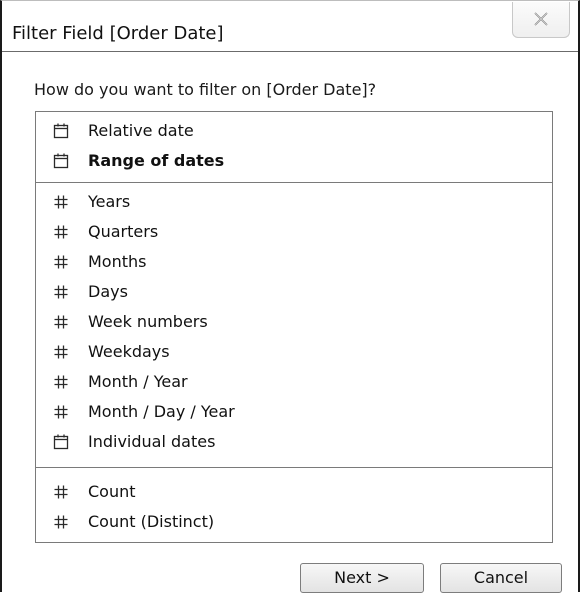  Describe the element at coordinates (294, 492) in the screenshot. I see `list-item-count: Count` at that location.